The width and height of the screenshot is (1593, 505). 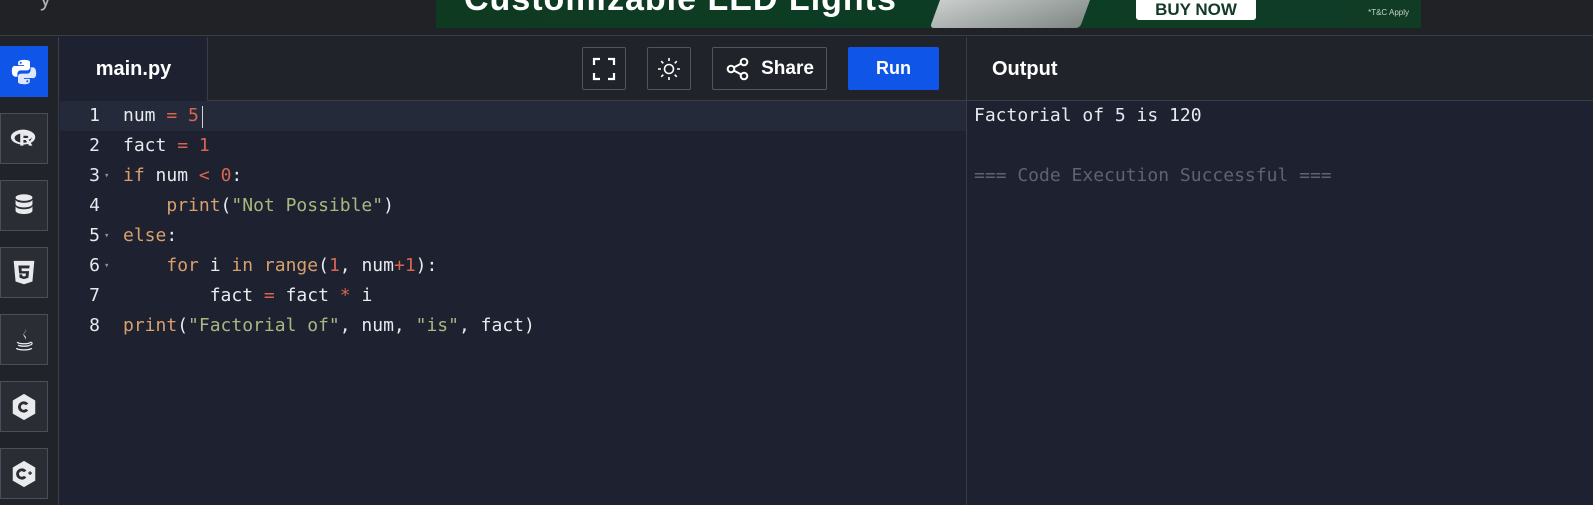 I want to click on java-language-button, so click(x=24, y=339).